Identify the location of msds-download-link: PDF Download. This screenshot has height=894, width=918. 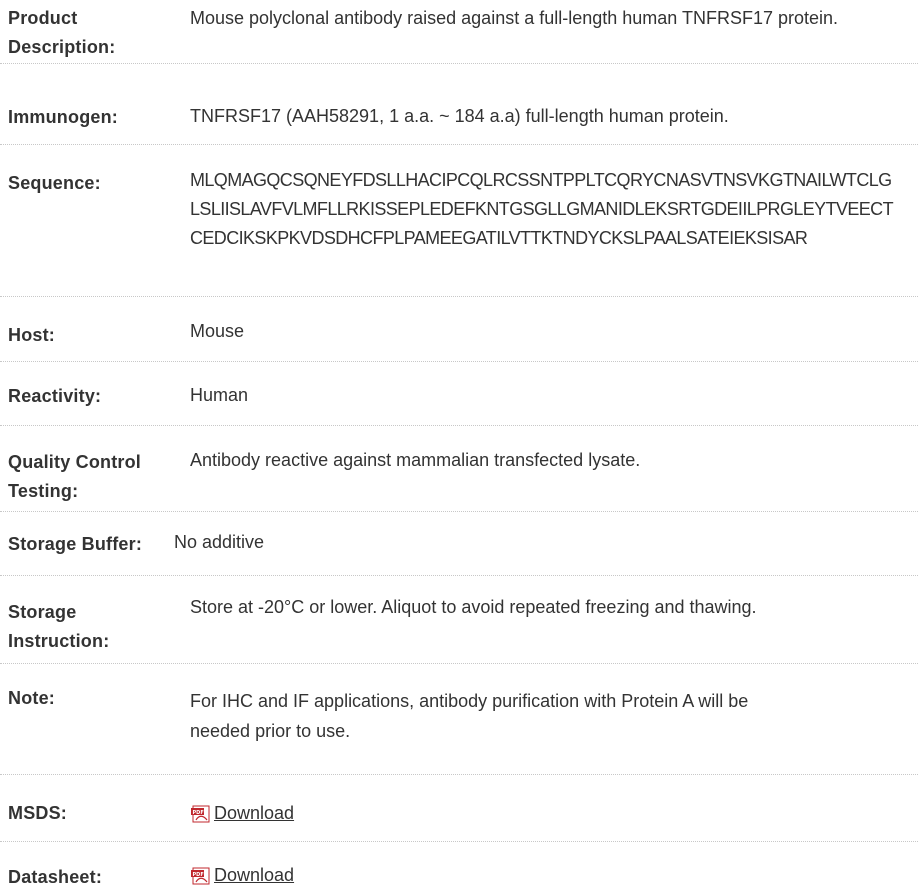
(242, 813).